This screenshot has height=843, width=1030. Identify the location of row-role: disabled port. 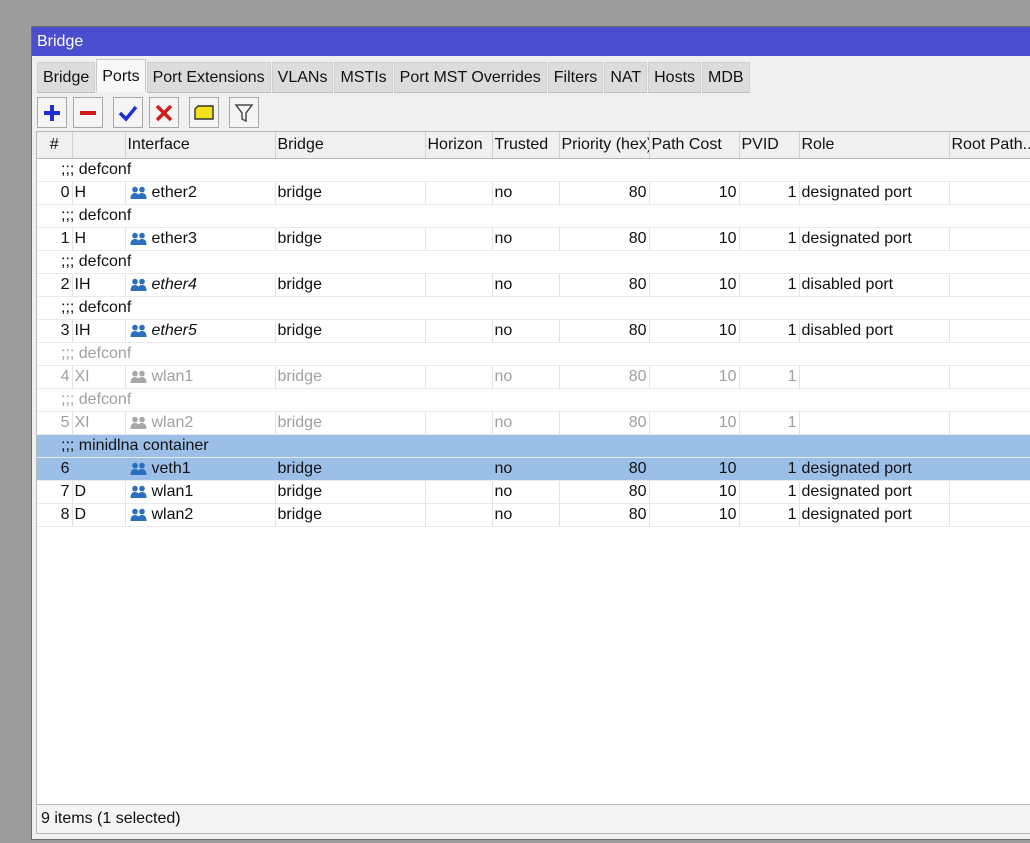
(874, 331).